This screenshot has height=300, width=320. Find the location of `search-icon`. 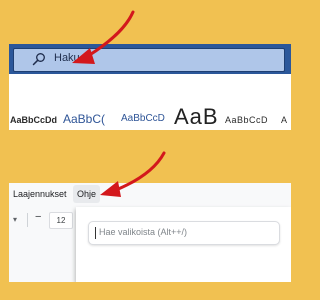

search-icon is located at coordinates (39, 59).